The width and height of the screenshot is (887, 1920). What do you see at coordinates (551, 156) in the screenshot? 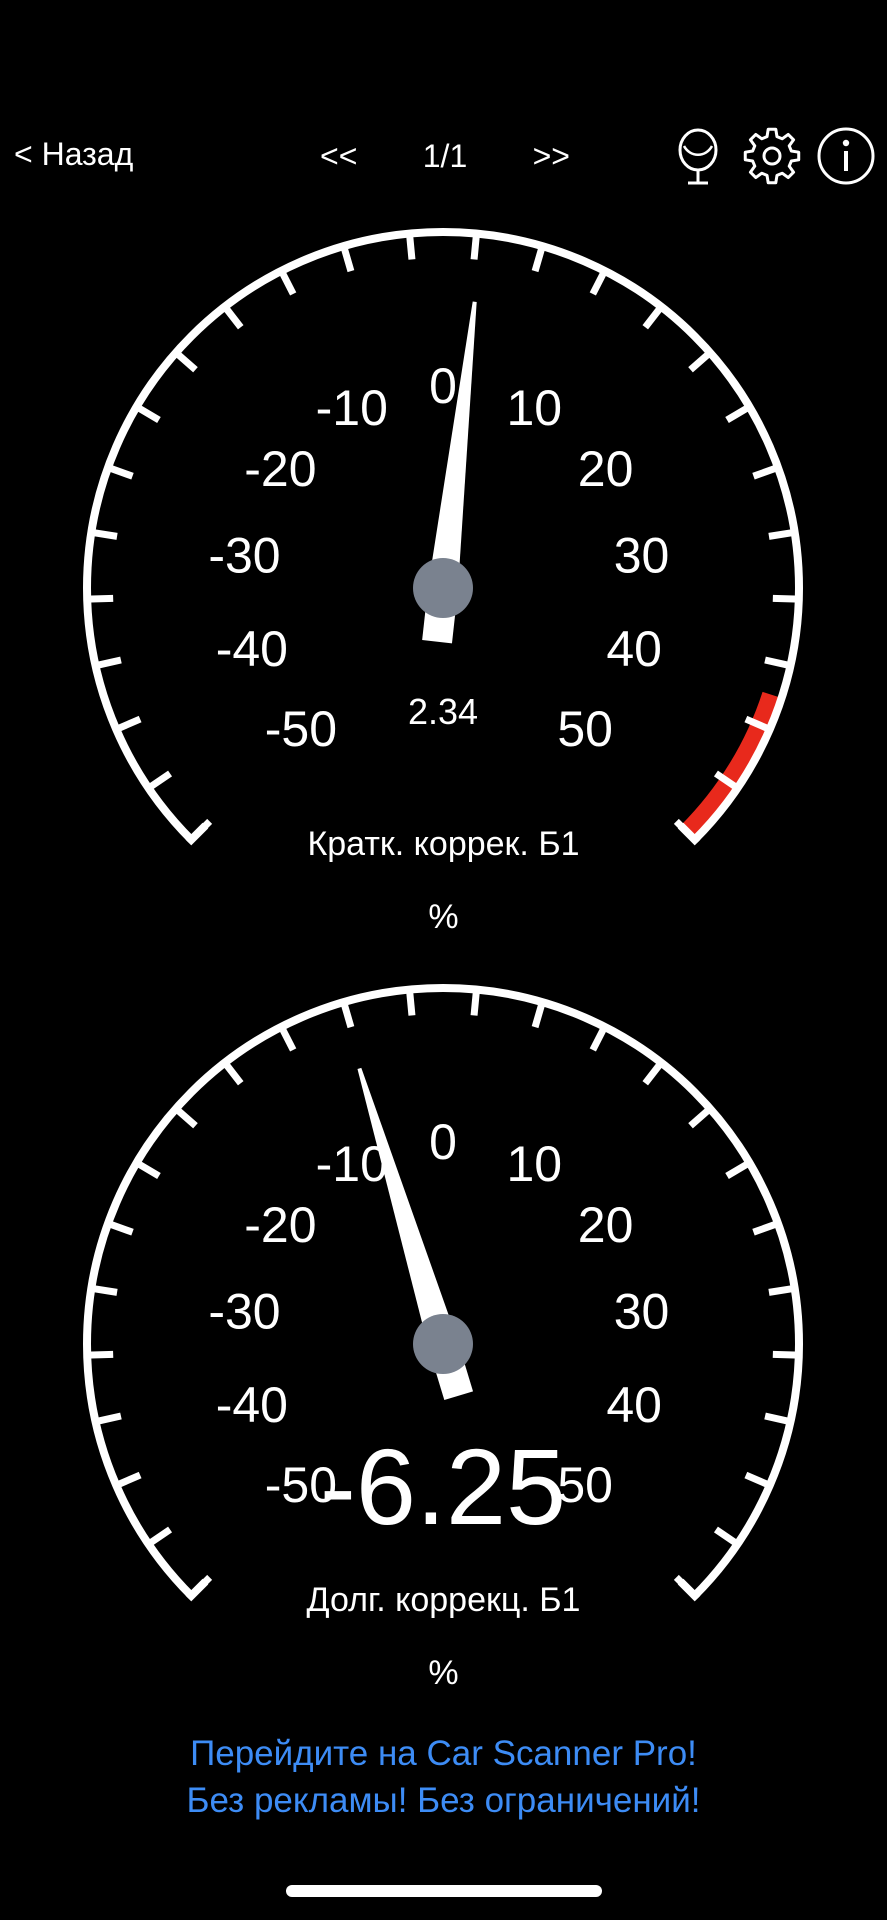
I see `next-page-button: >>` at bounding box center [551, 156].